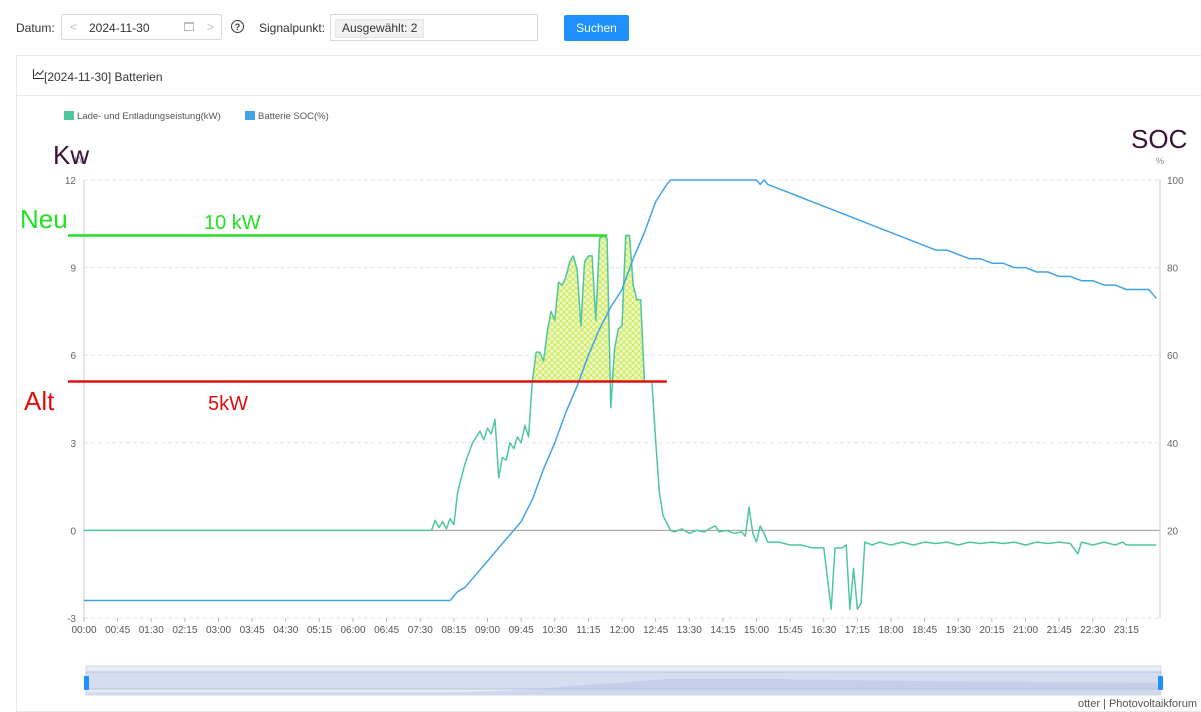 The image size is (1201, 712). I want to click on x-tick-label: 23:15, so click(1126, 630).